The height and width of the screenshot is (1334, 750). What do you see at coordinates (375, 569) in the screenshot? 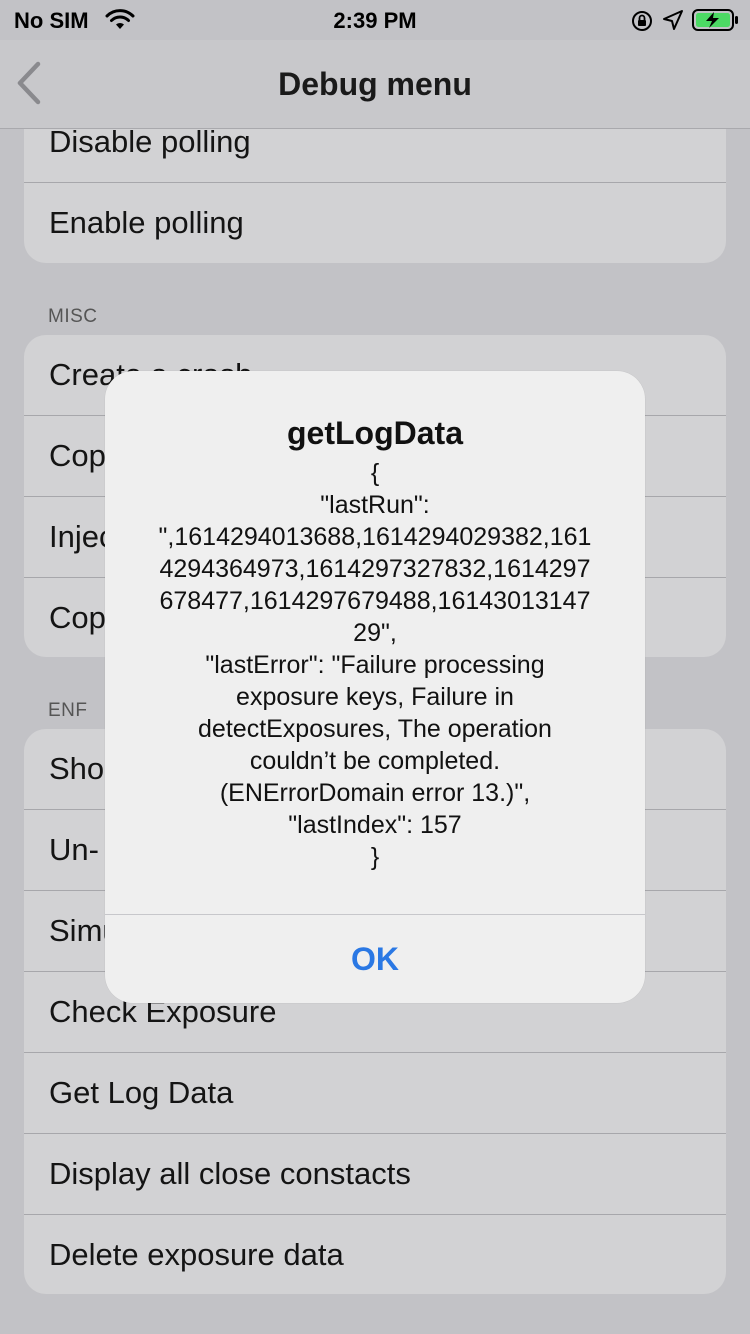
I see `alert-message-line: 4294364973,1614297327832,1614297` at bounding box center [375, 569].